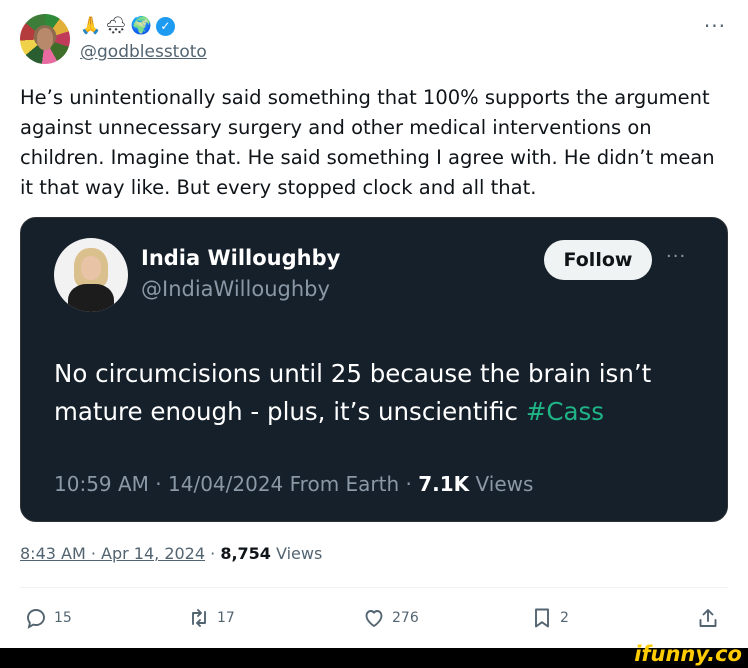 The height and width of the screenshot is (668, 748). I want to click on author-handle: @godblesstoto, so click(143, 52).